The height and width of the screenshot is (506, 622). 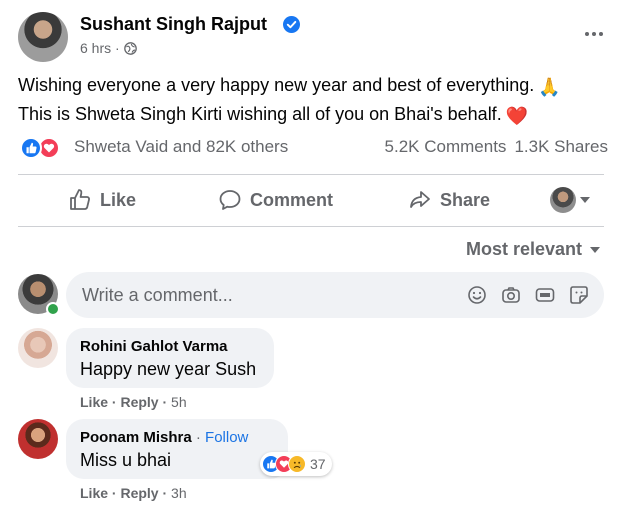 What do you see at coordinates (511, 295) in the screenshot?
I see `camera-icon` at bounding box center [511, 295].